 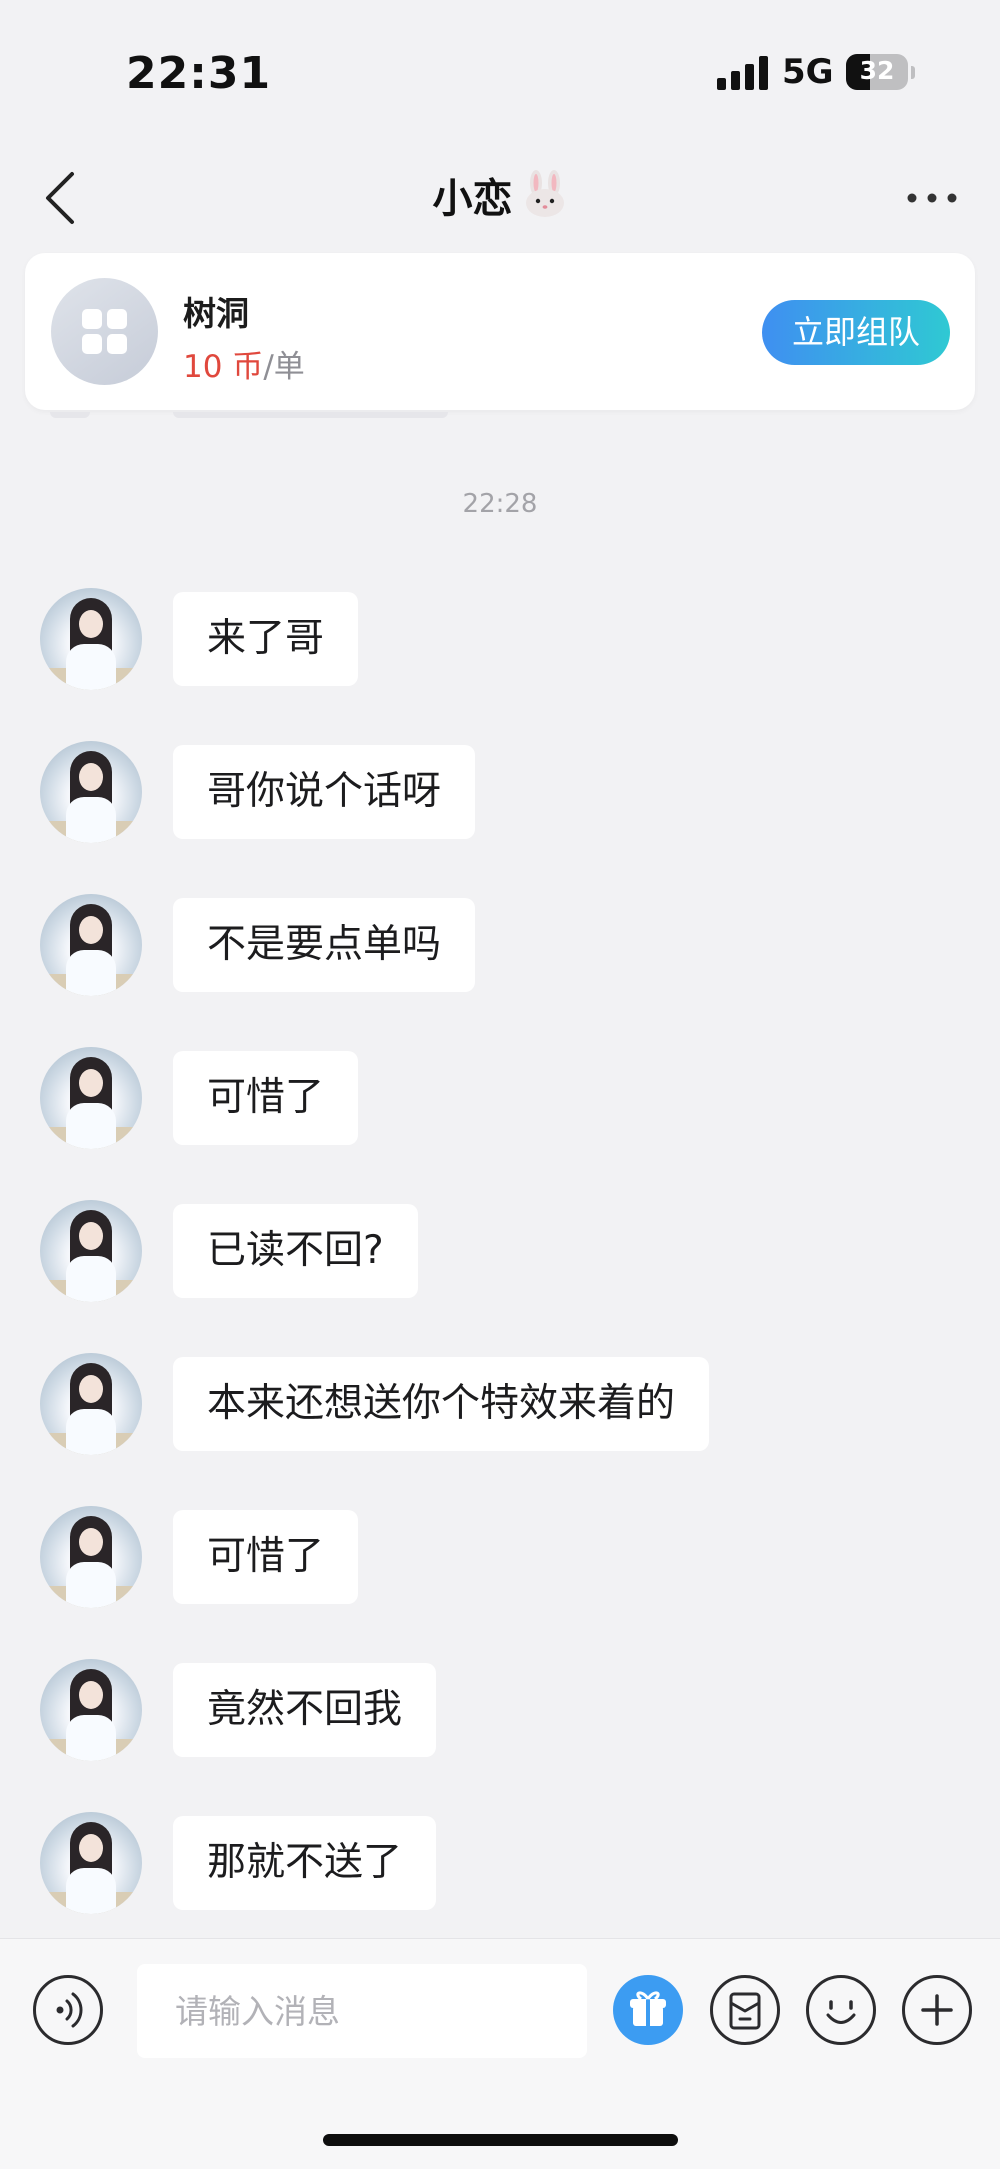 I want to click on message-bubble: 那就不送了, so click(x=305, y=1863).